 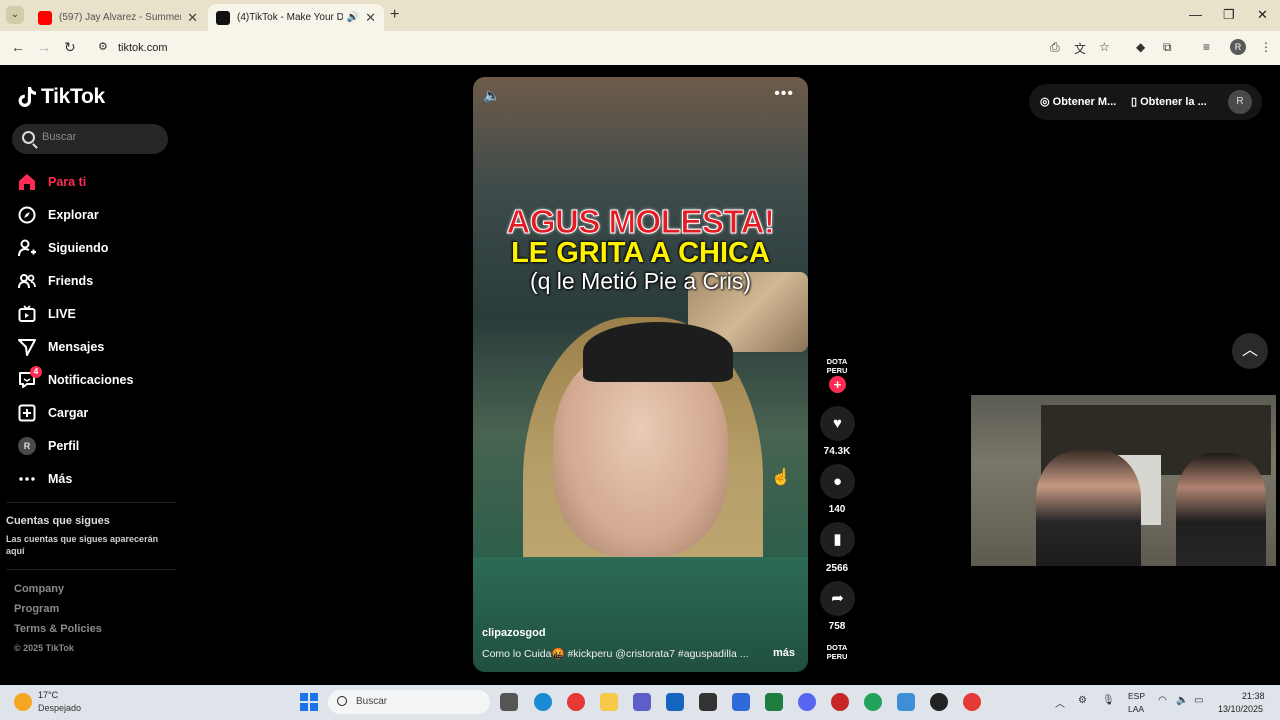 What do you see at coordinates (1198, 700) in the screenshot?
I see `battery-icon: ▭` at bounding box center [1198, 700].